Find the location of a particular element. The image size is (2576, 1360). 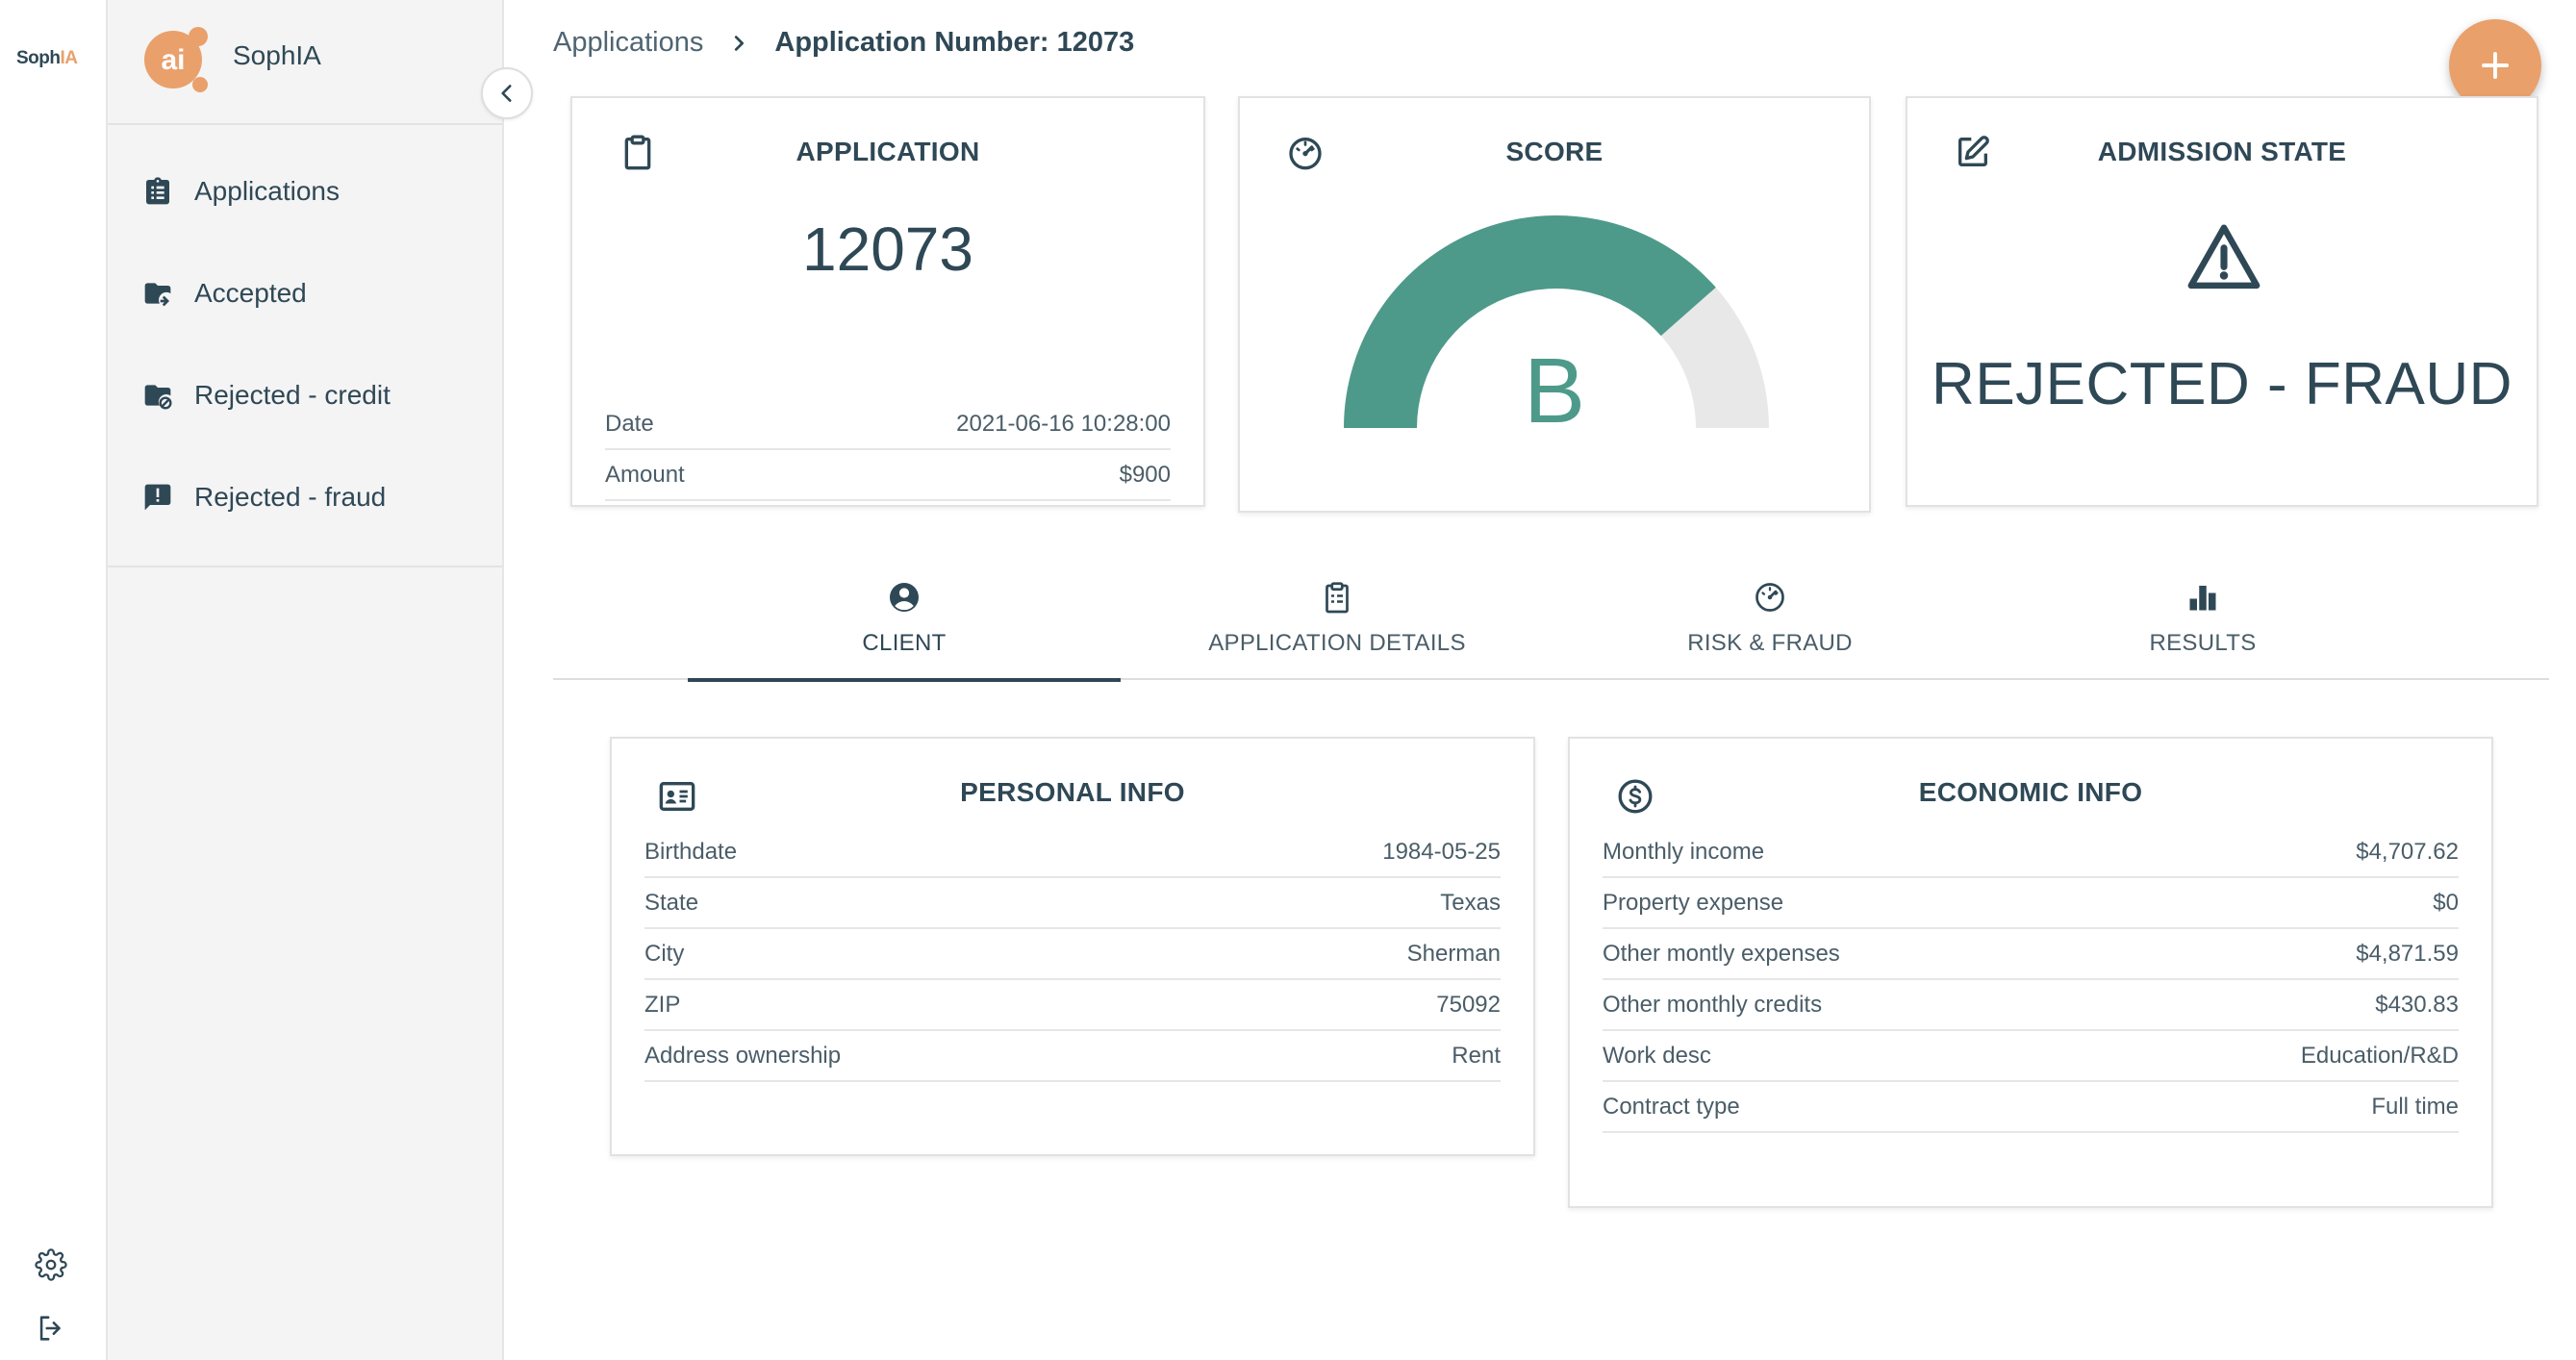

bar-chart-icon is located at coordinates (2202, 598).